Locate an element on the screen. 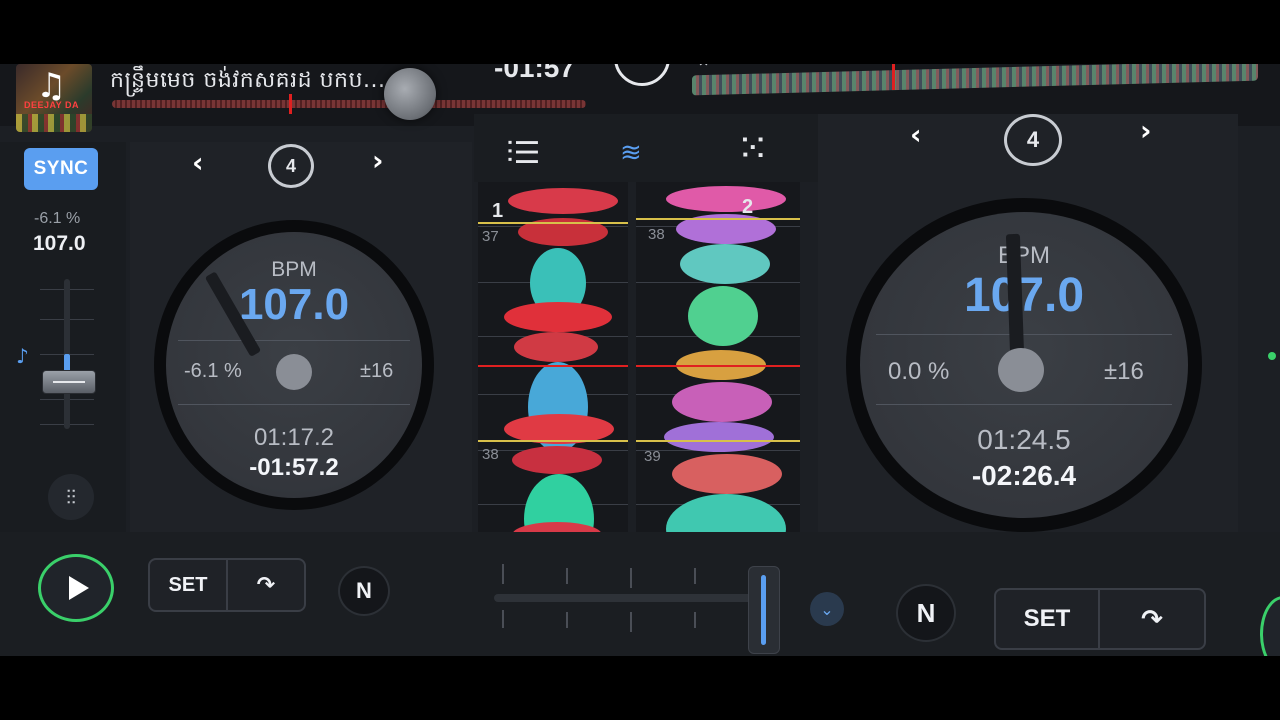 The image size is (1280, 720). crossfader-track is located at coordinates (625, 598).